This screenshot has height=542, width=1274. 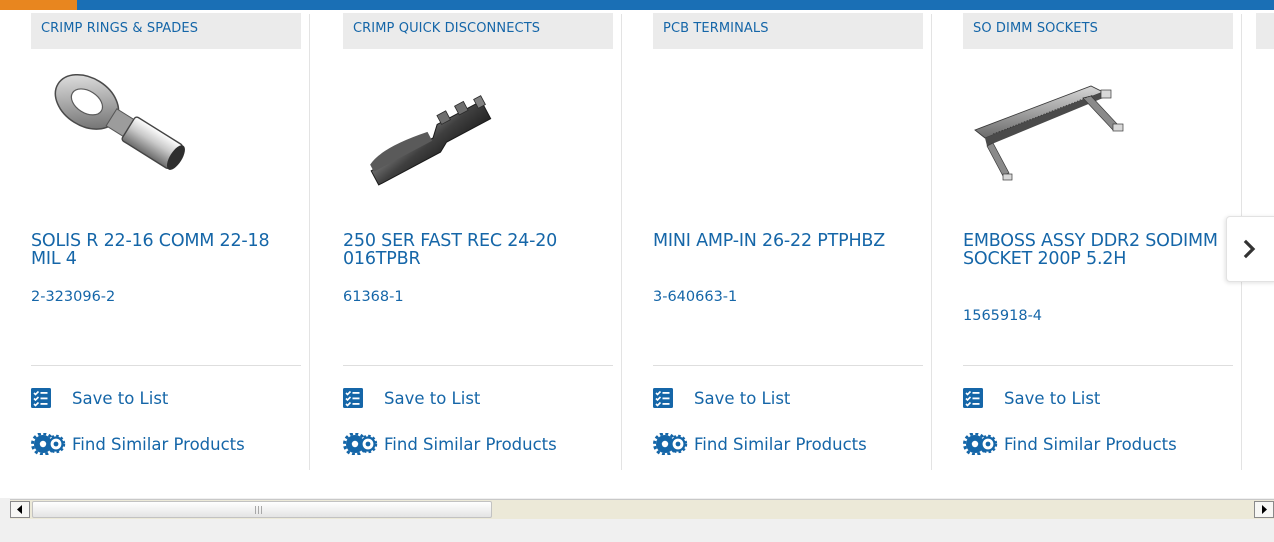 I want to click on part-number: 1565918-4, so click(x=1002, y=316).